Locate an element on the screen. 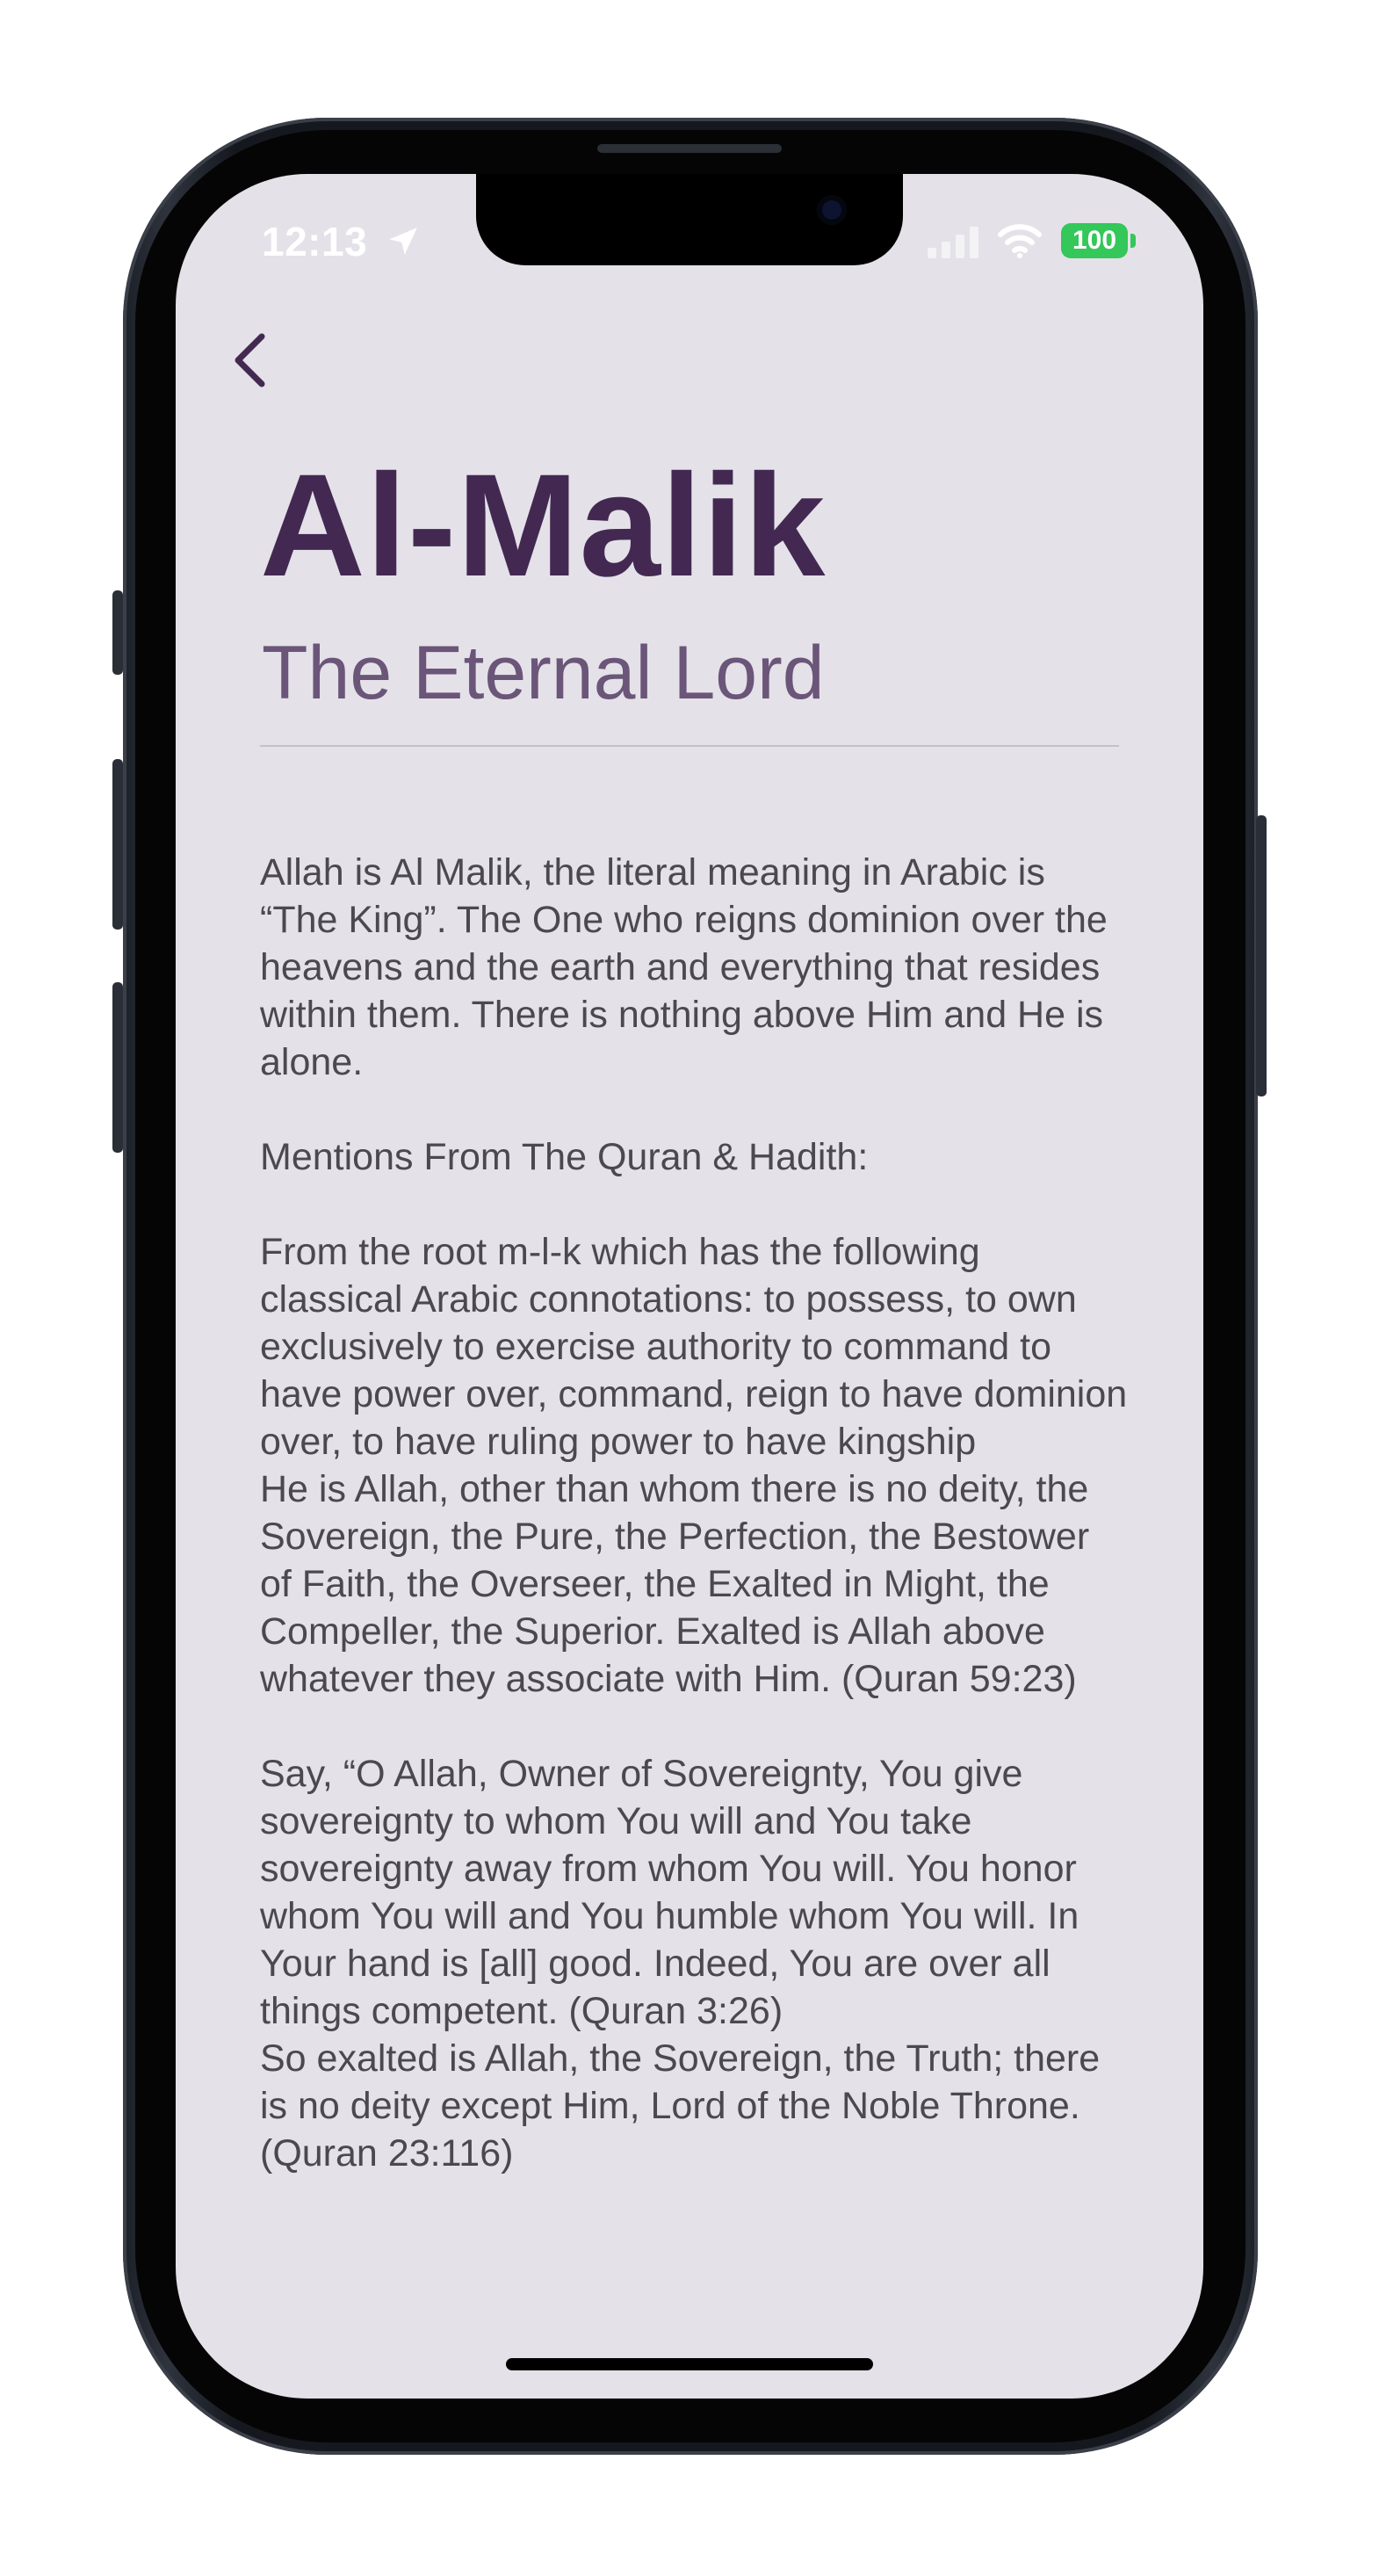  mentions-heading: Mentions From The Quran & Hadith: is located at coordinates (564, 1157).